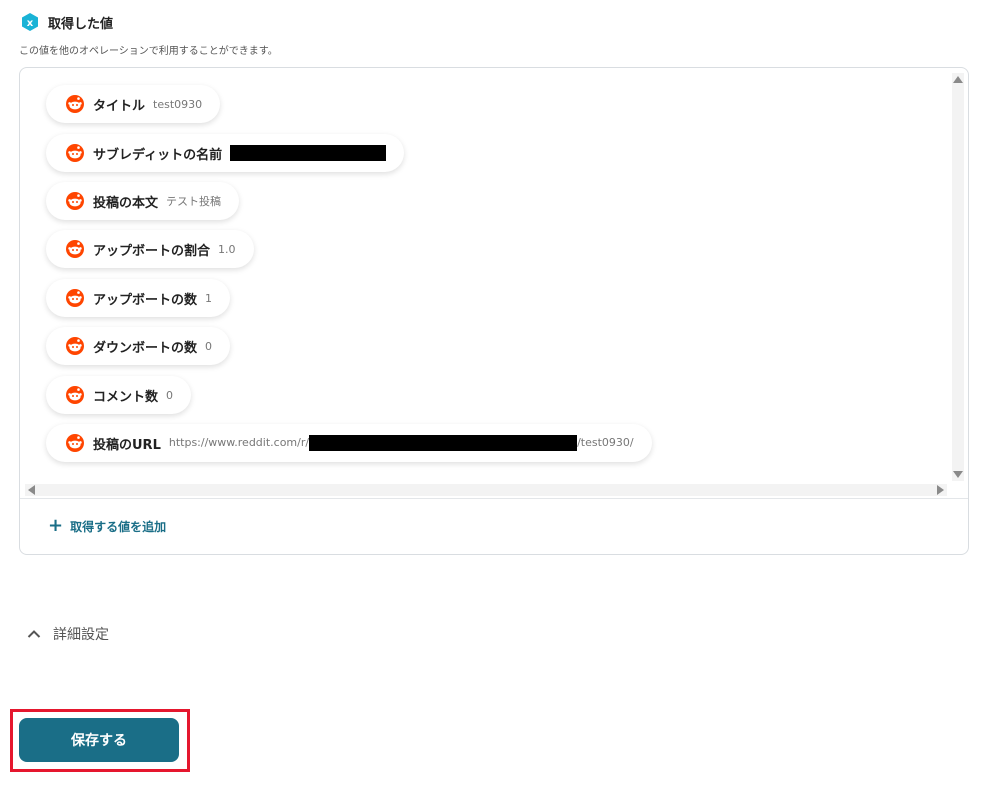 This screenshot has width=986, height=786. I want to click on scroll-down-arrow-icon, so click(958, 474).